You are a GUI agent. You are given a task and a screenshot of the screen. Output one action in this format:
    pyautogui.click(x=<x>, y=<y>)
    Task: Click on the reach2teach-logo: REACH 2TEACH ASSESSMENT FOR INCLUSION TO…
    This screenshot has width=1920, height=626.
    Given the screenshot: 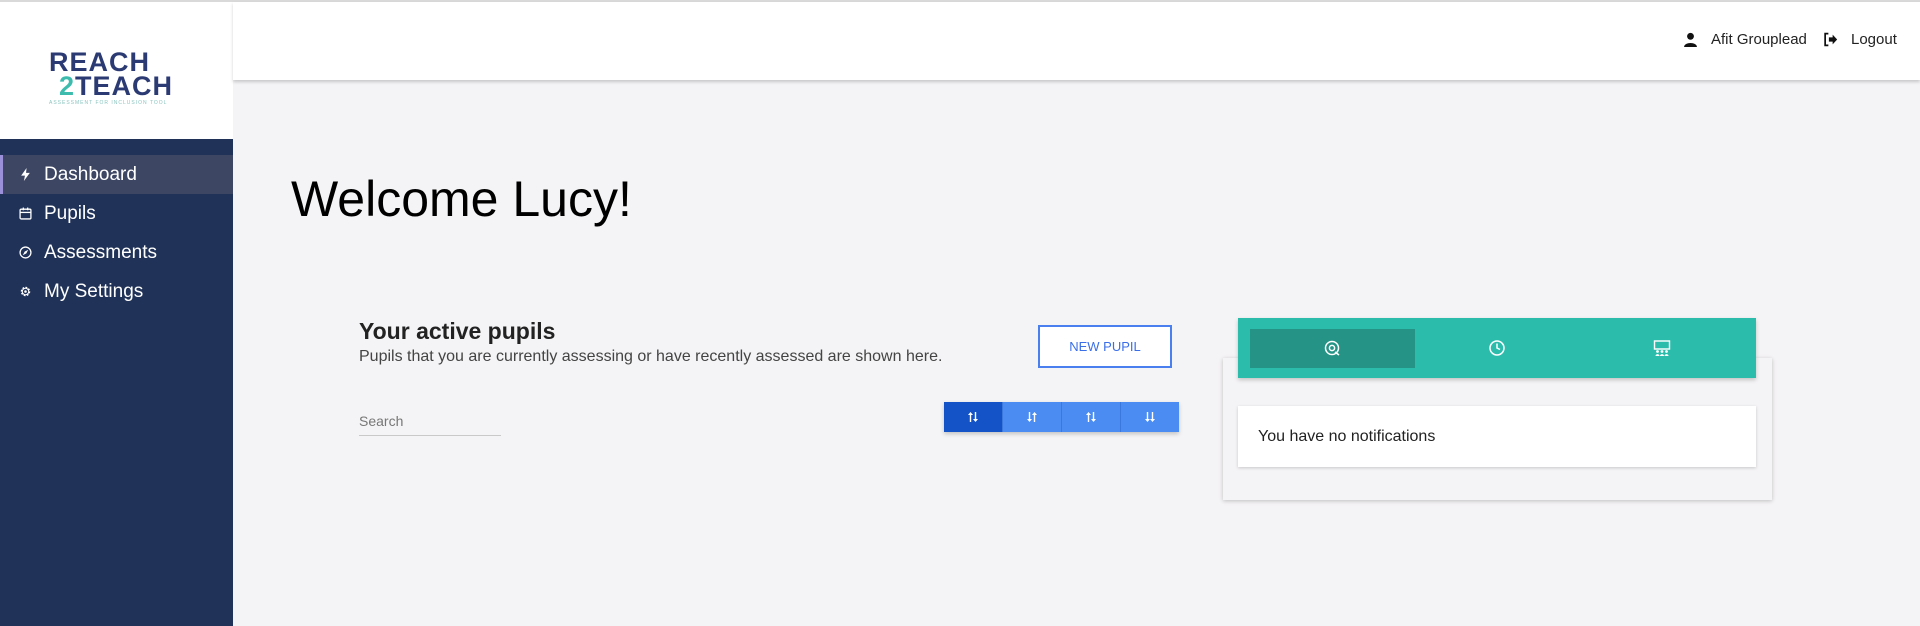 What is the action you would take?
    pyautogui.click(x=116, y=78)
    